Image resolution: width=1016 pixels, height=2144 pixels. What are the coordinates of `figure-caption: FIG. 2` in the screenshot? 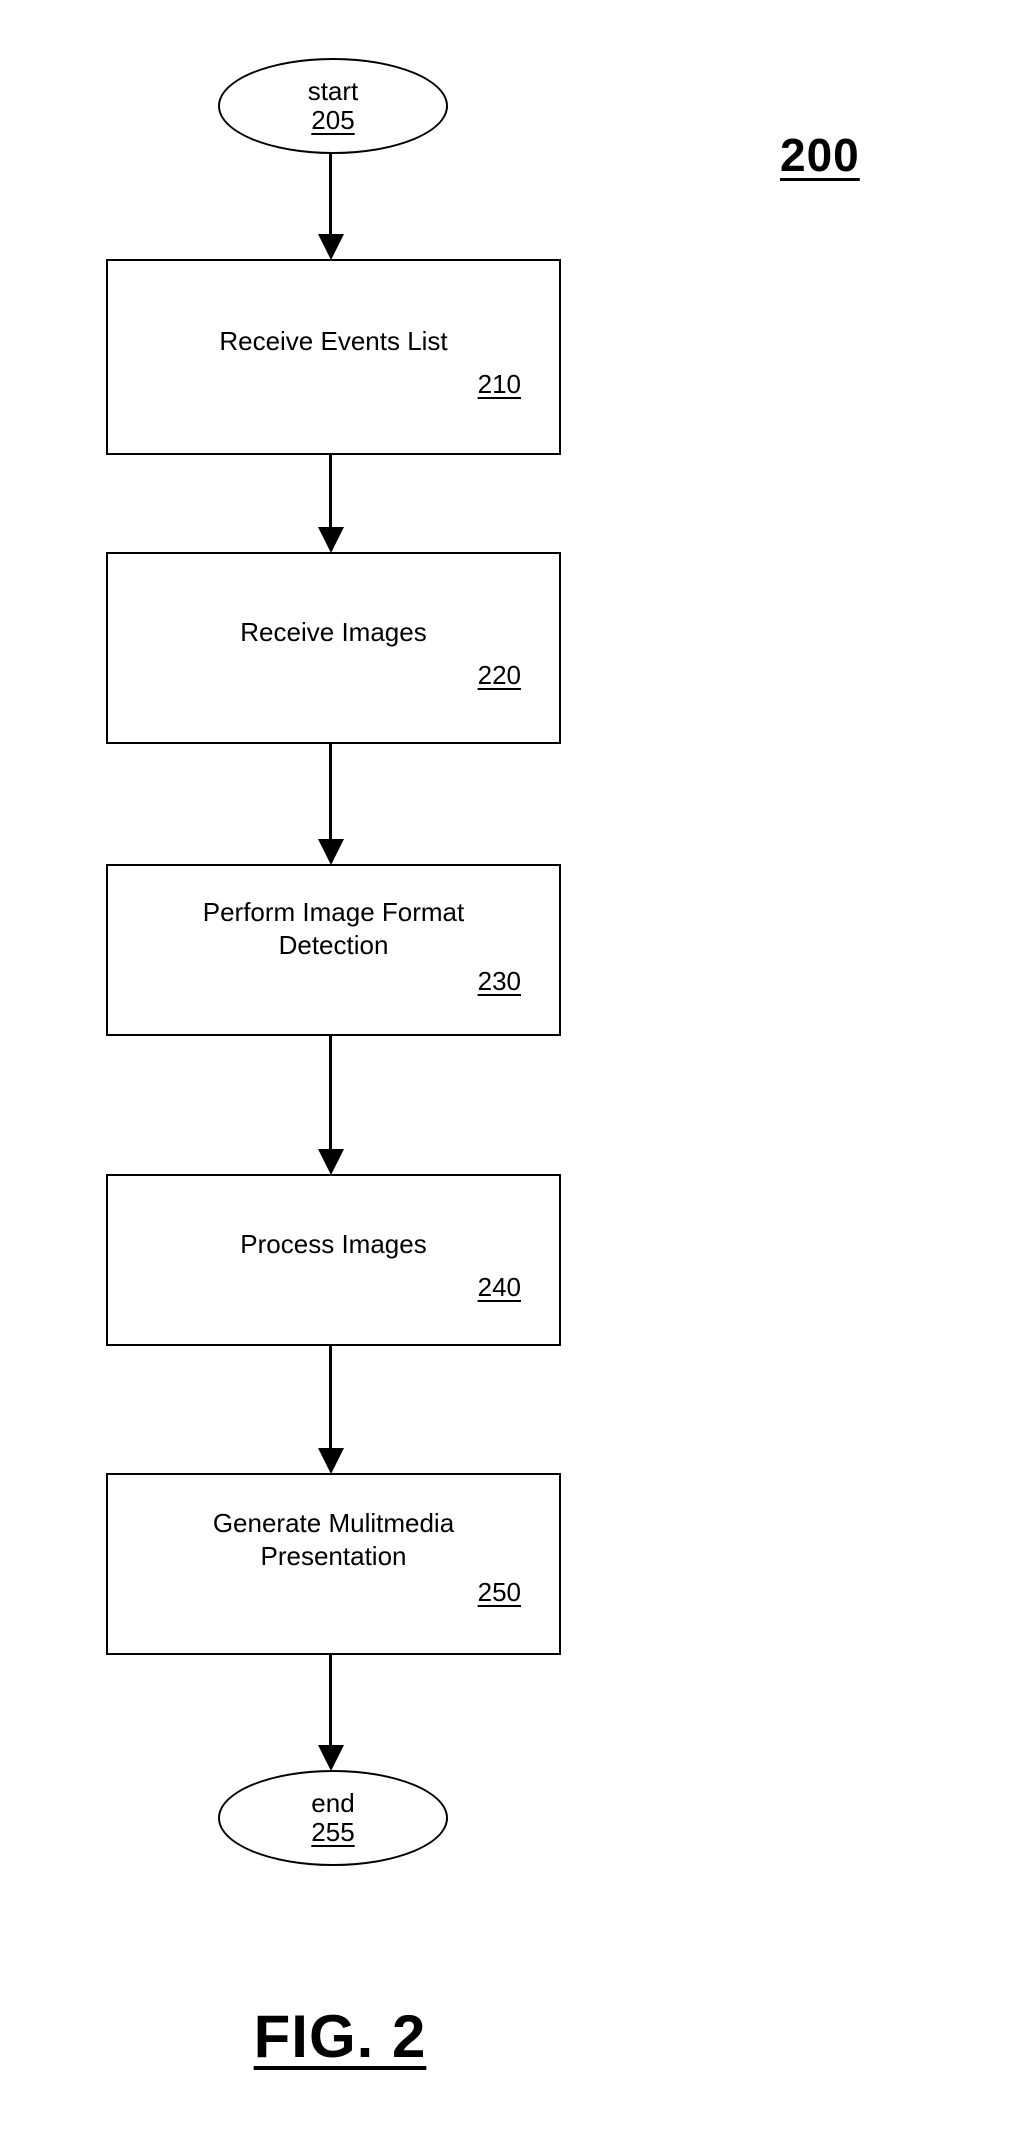 It's located at (340, 2036).